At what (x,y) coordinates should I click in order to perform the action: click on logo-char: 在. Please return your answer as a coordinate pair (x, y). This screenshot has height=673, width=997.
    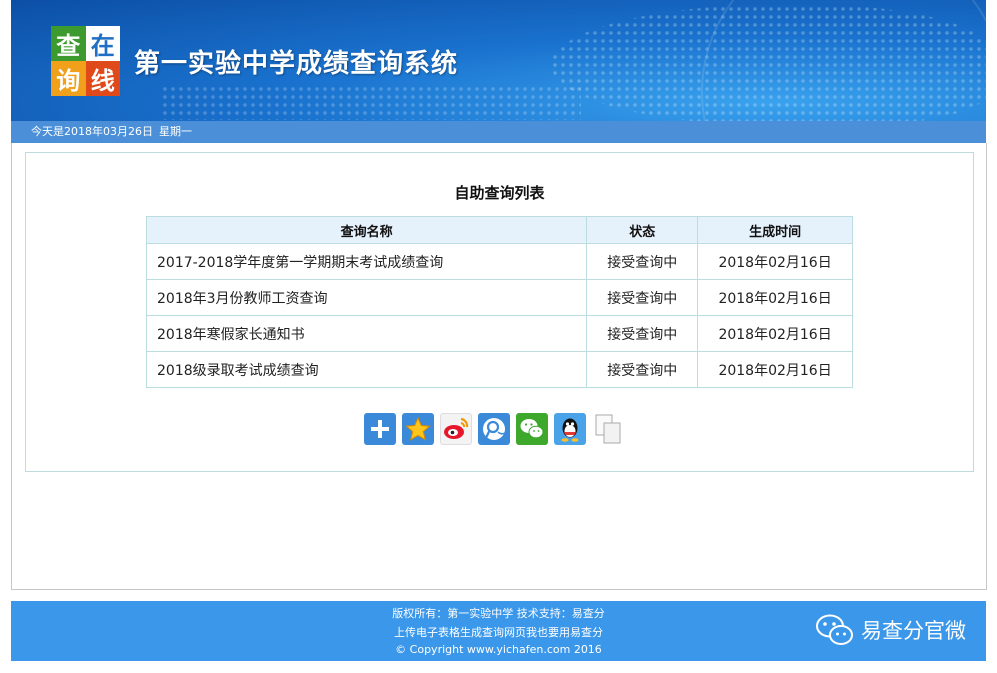
    Looking at the image, I should click on (102, 43).